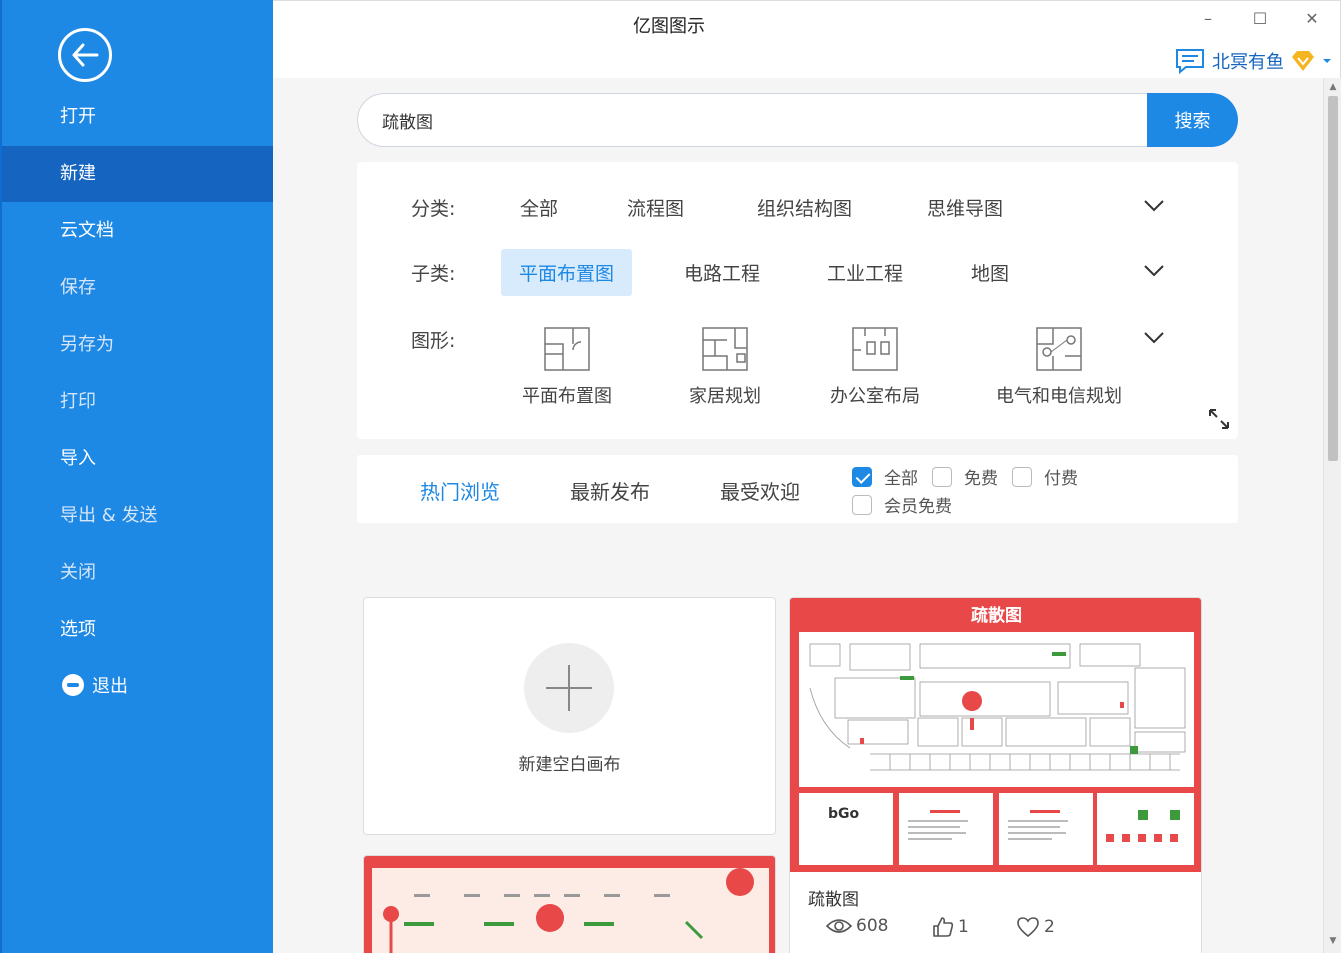  What do you see at coordinates (1190, 61) in the screenshot?
I see `chat-icon` at bounding box center [1190, 61].